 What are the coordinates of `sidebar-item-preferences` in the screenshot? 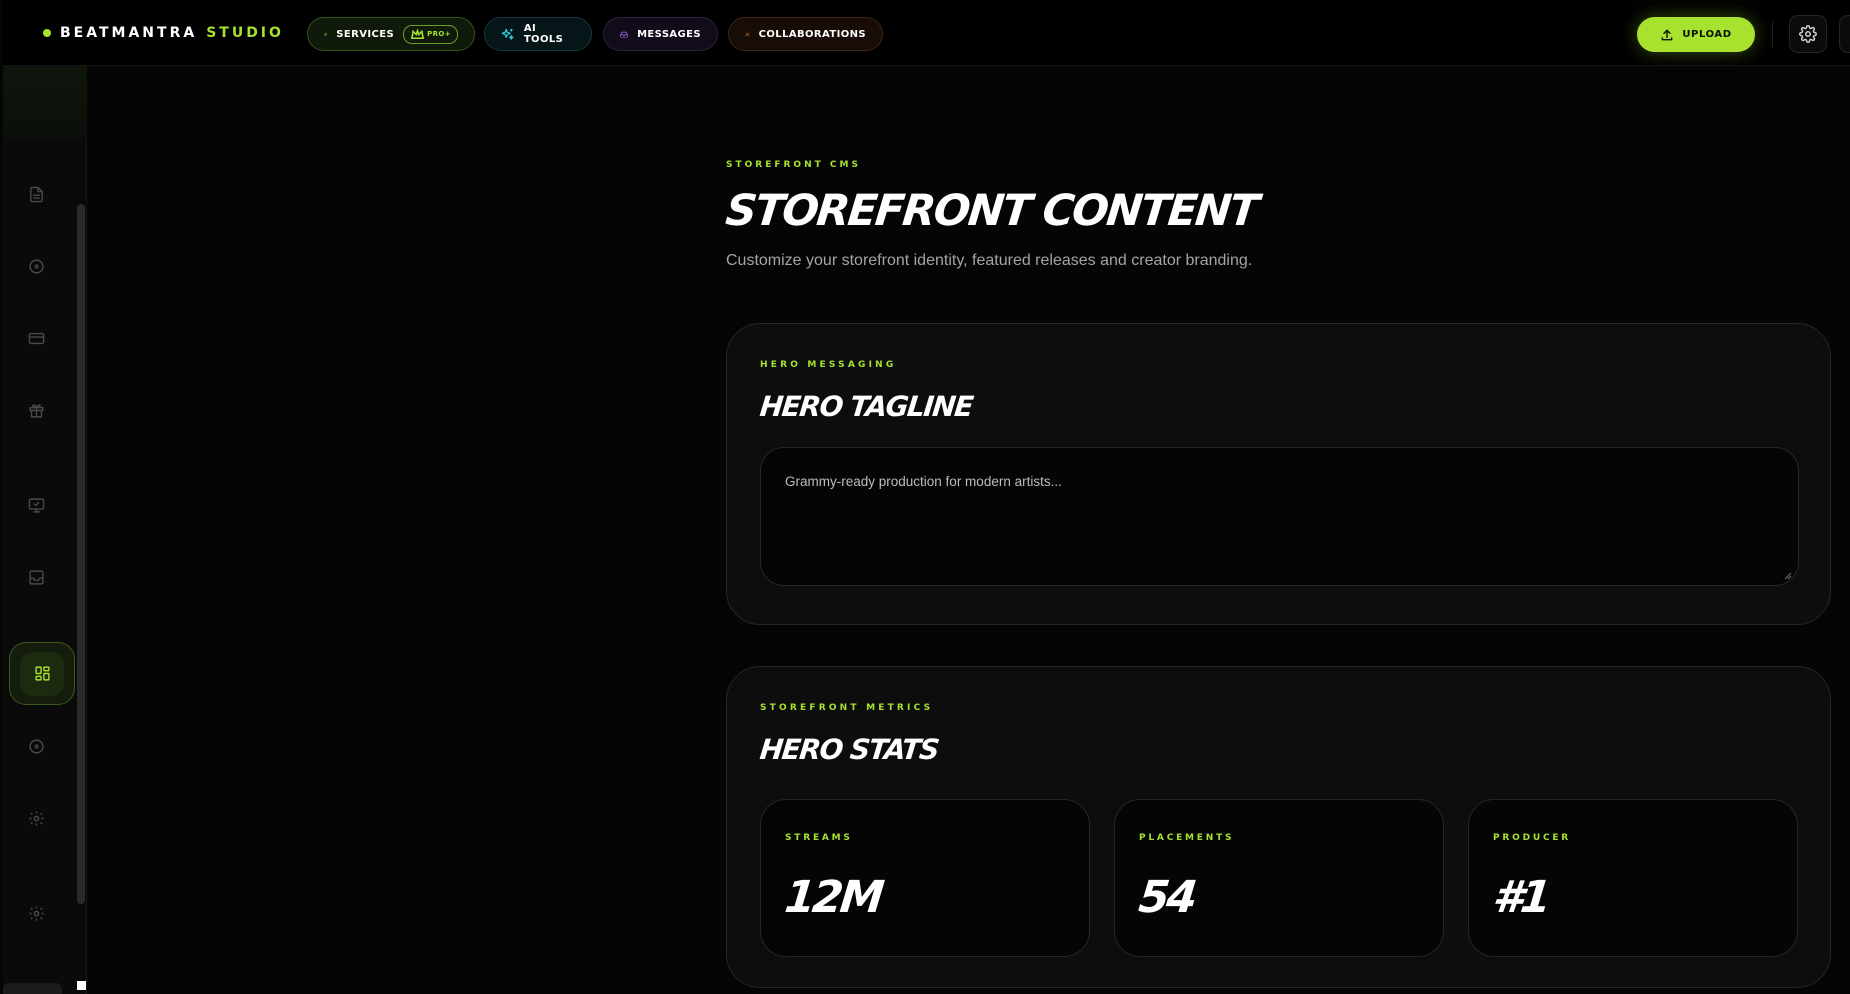 It's located at (36, 818).